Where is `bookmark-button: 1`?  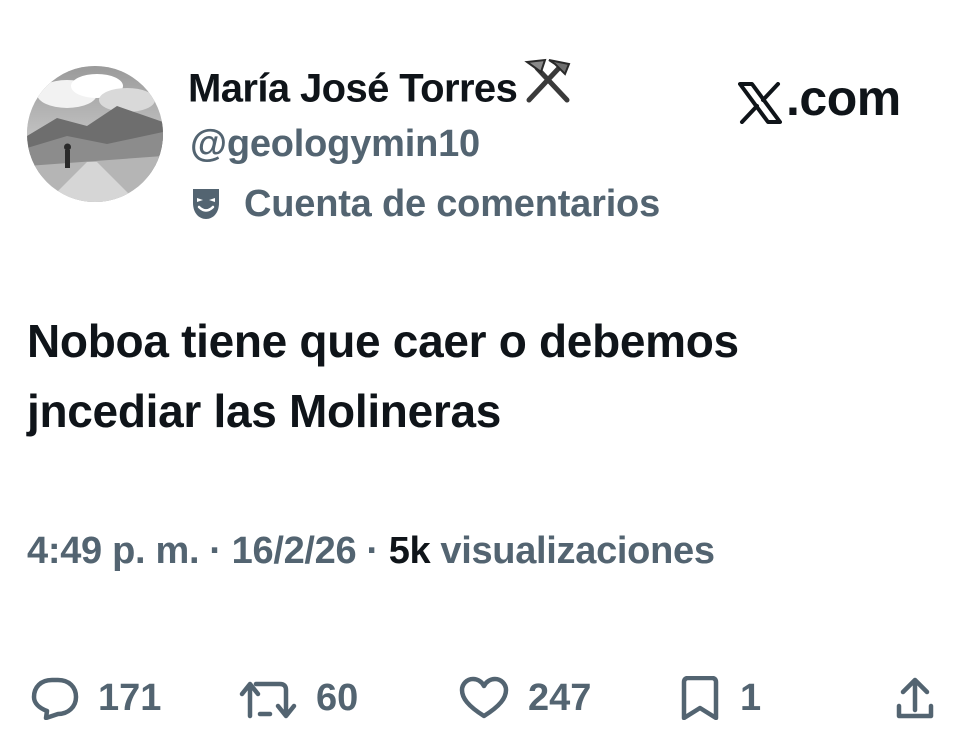
bookmark-button: 1 is located at coordinates (719, 698).